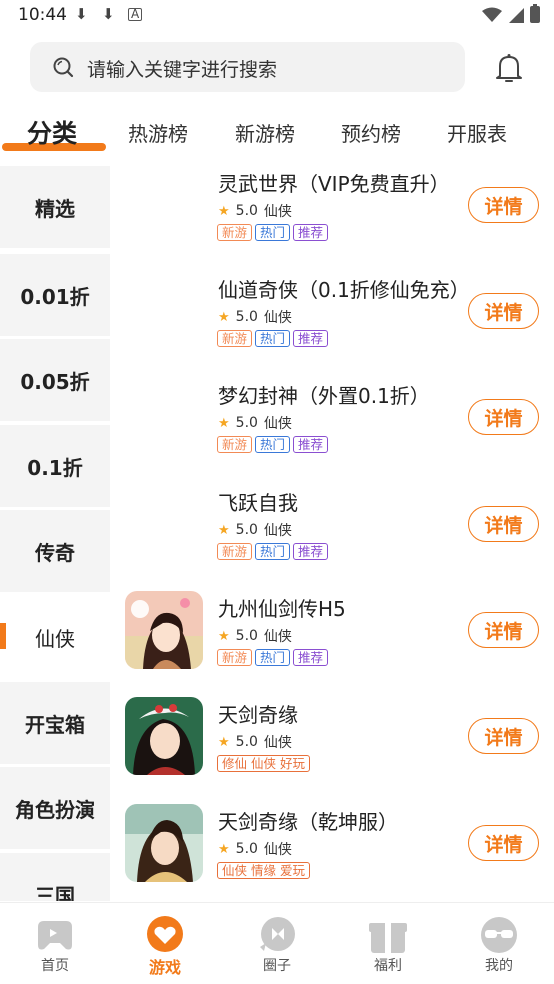 The height and width of the screenshot is (984, 554). Describe the element at coordinates (247, 67) in the screenshot. I see `search-bar: 请输入关键字进行搜索` at that location.